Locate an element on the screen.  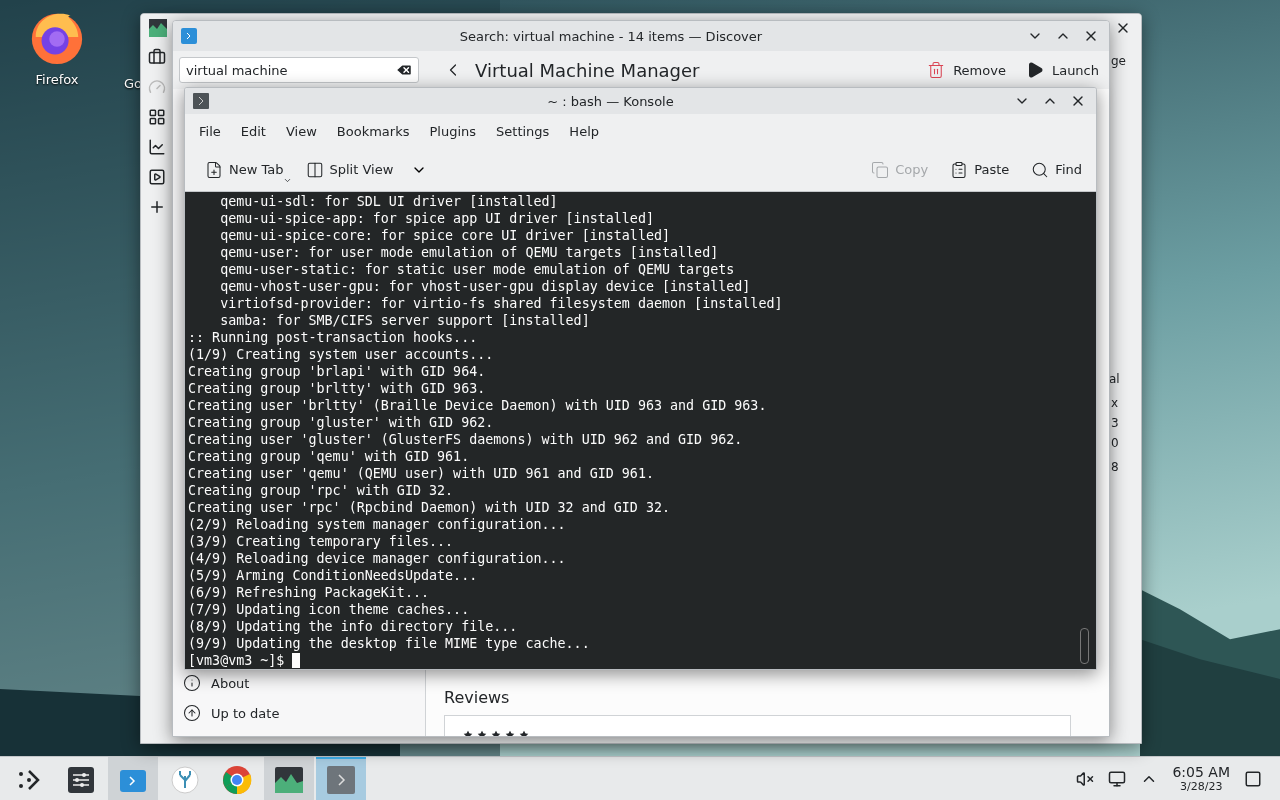
grid-icon is located at coordinates (157, 117).